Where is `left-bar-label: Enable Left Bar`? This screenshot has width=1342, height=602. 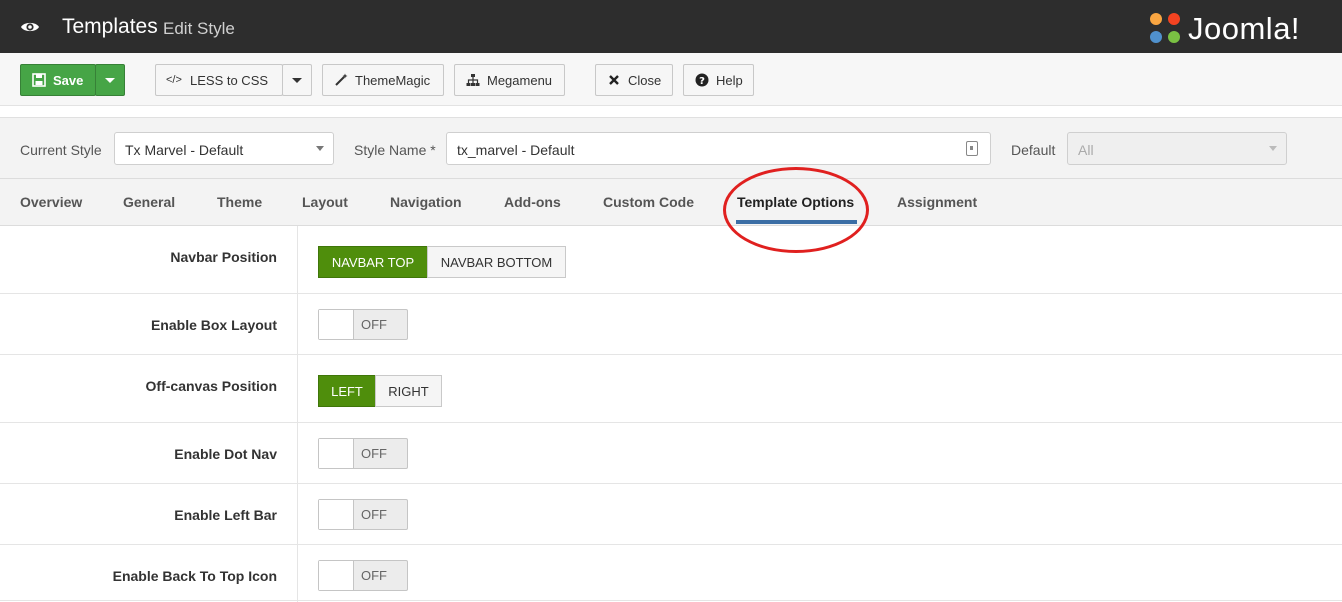
left-bar-label: Enable Left Bar is located at coordinates (225, 515).